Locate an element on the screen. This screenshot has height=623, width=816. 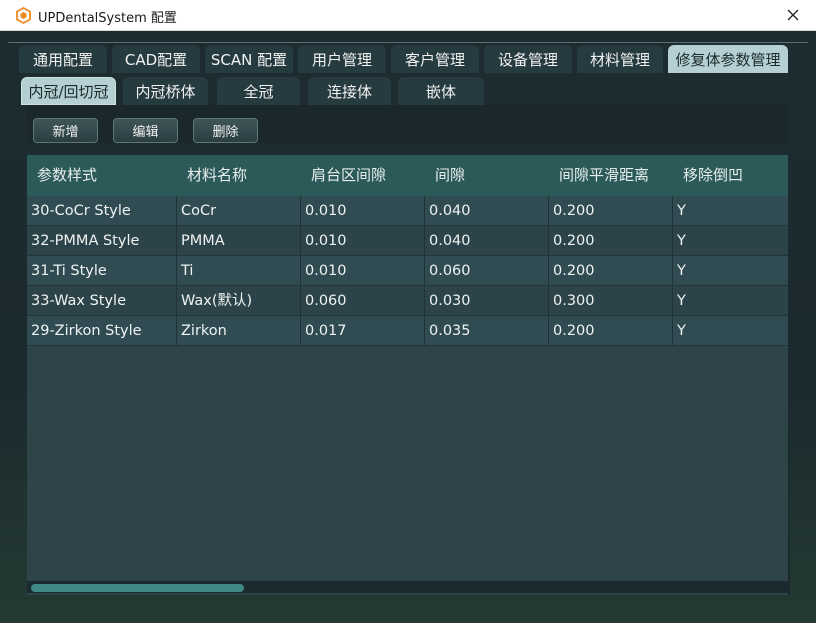
horizontal-scrollbar is located at coordinates (407, 587).